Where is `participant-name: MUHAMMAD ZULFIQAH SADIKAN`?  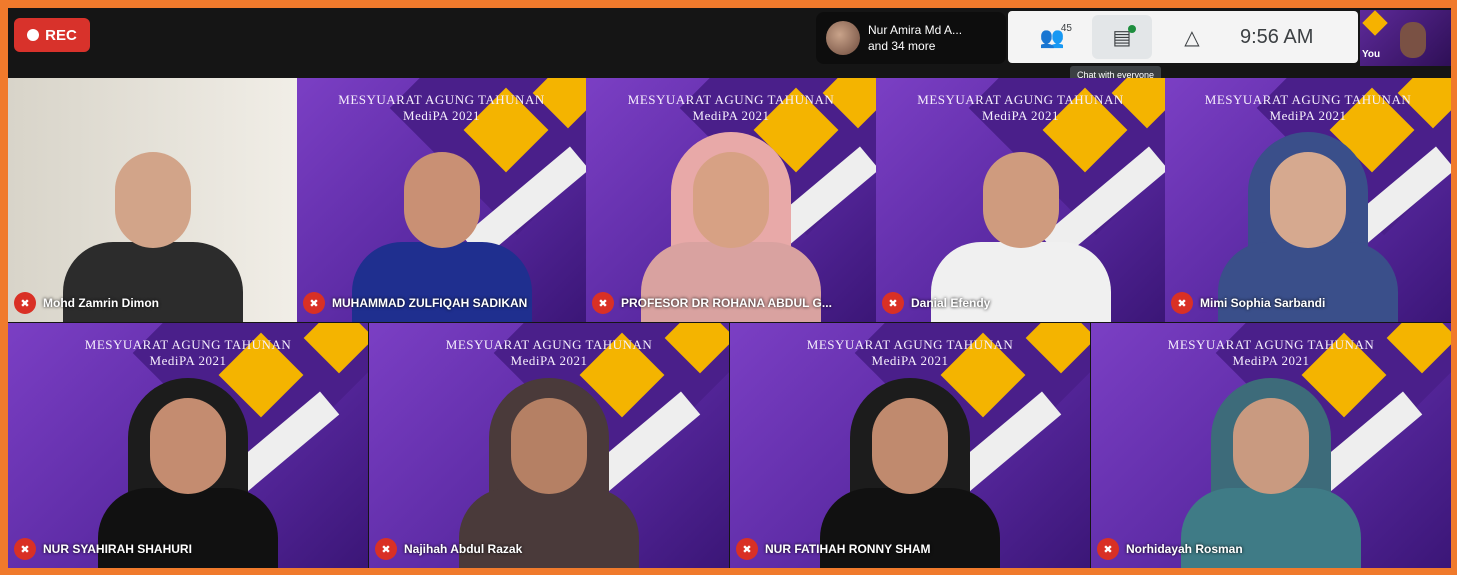 participant-name: MUHAMMAD ZULFIQAH SADIKAN is located at coordinates (430, 303).